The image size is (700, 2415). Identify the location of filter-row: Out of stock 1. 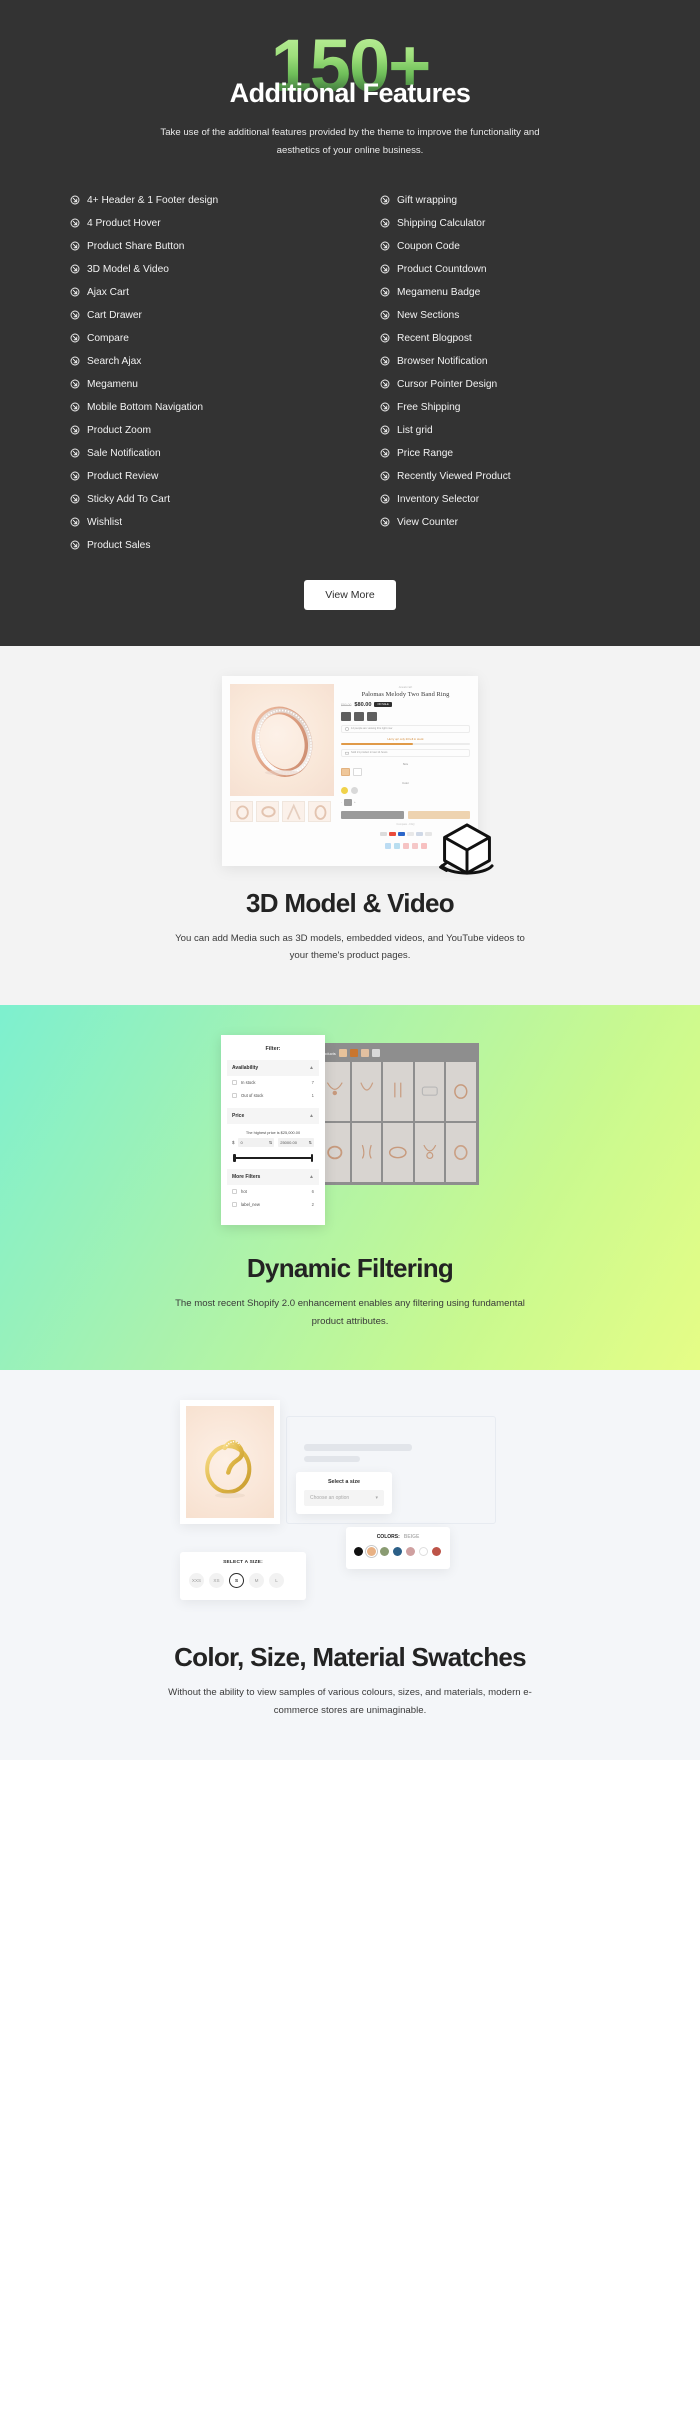
(273, 1095).